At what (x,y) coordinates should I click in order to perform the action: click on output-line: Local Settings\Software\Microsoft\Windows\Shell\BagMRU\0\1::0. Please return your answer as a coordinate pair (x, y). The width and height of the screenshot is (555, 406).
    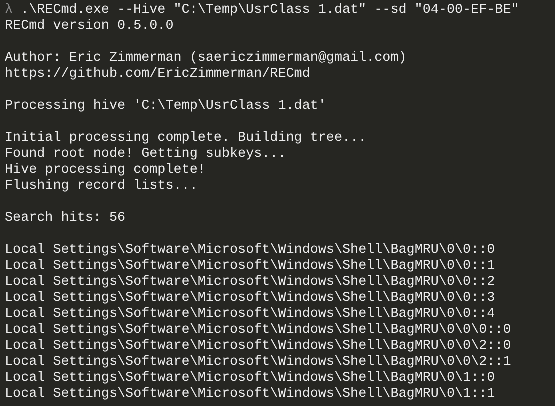
    Looking at the image, I should click on (250, 379).